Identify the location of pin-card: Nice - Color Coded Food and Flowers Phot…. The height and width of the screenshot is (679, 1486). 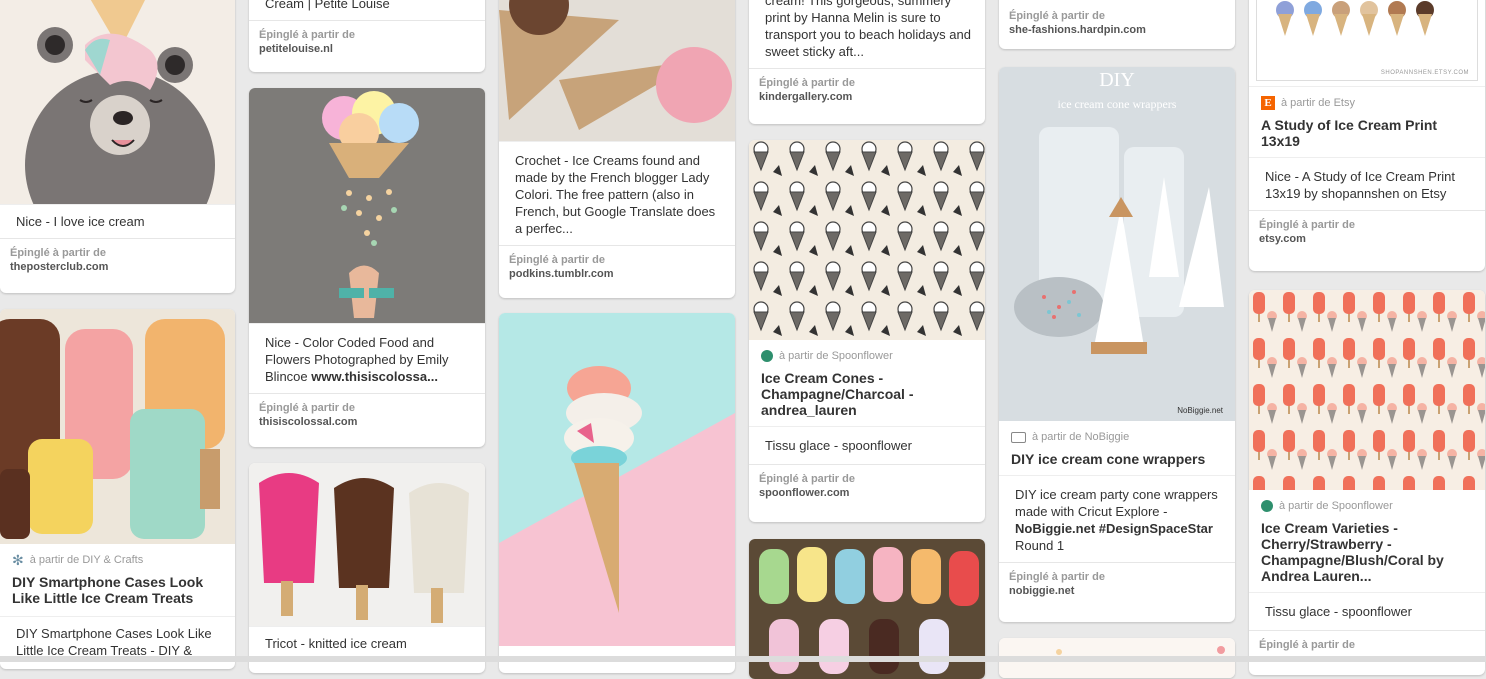
(367, 267).